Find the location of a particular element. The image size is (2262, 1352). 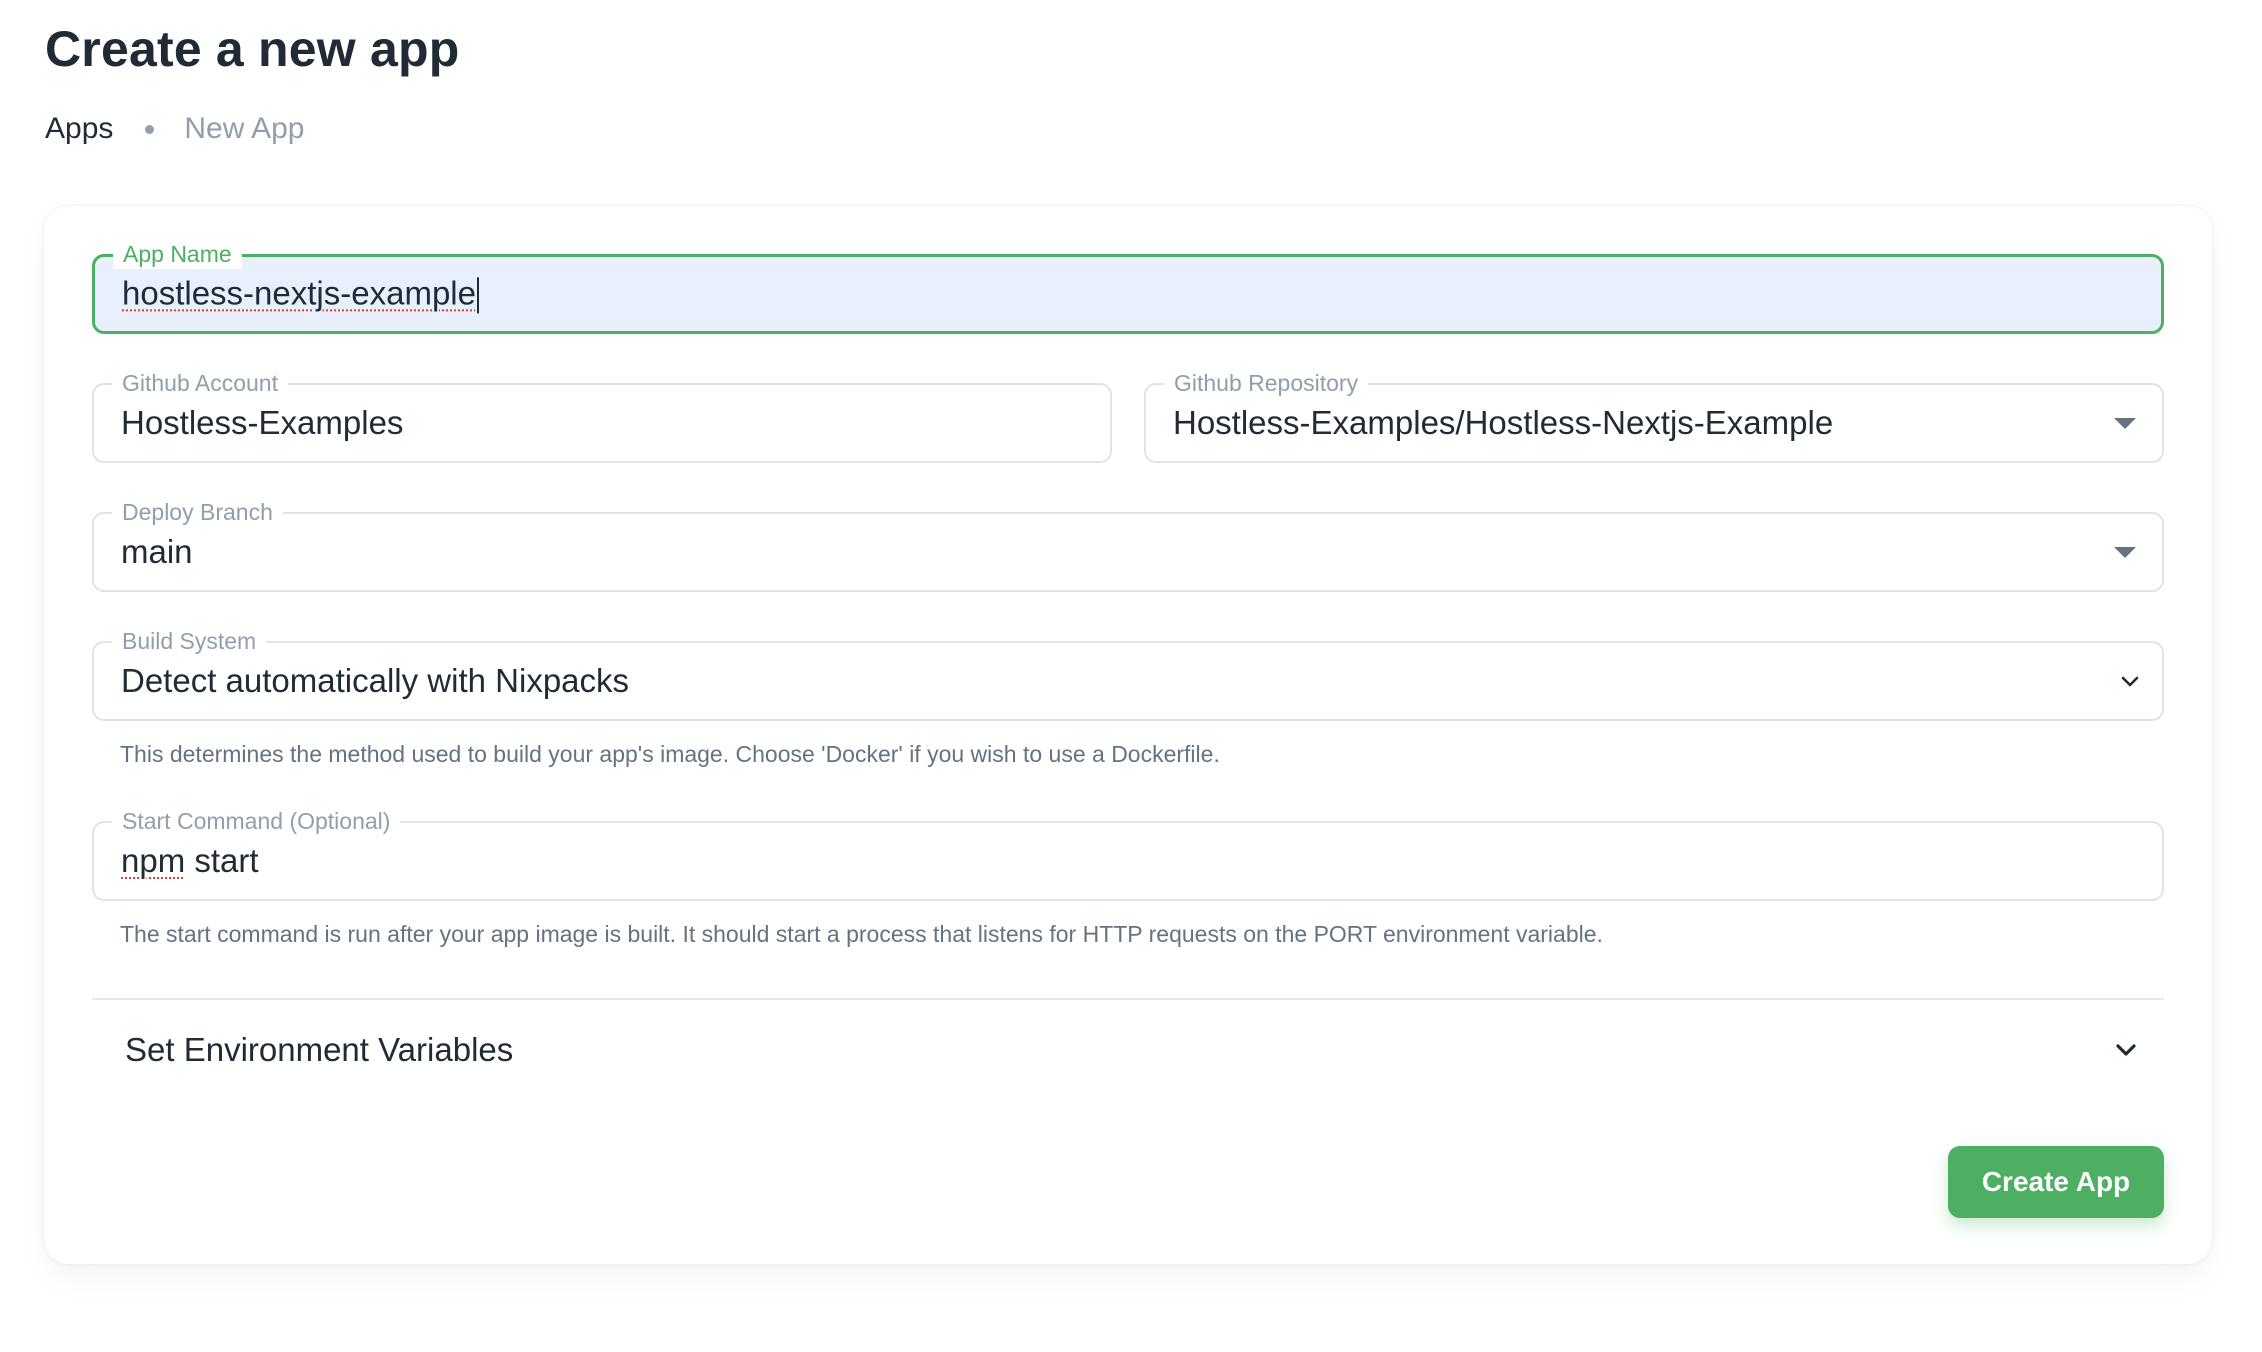

breadcrumb: Apps New App is located at coordinates (174, 129).